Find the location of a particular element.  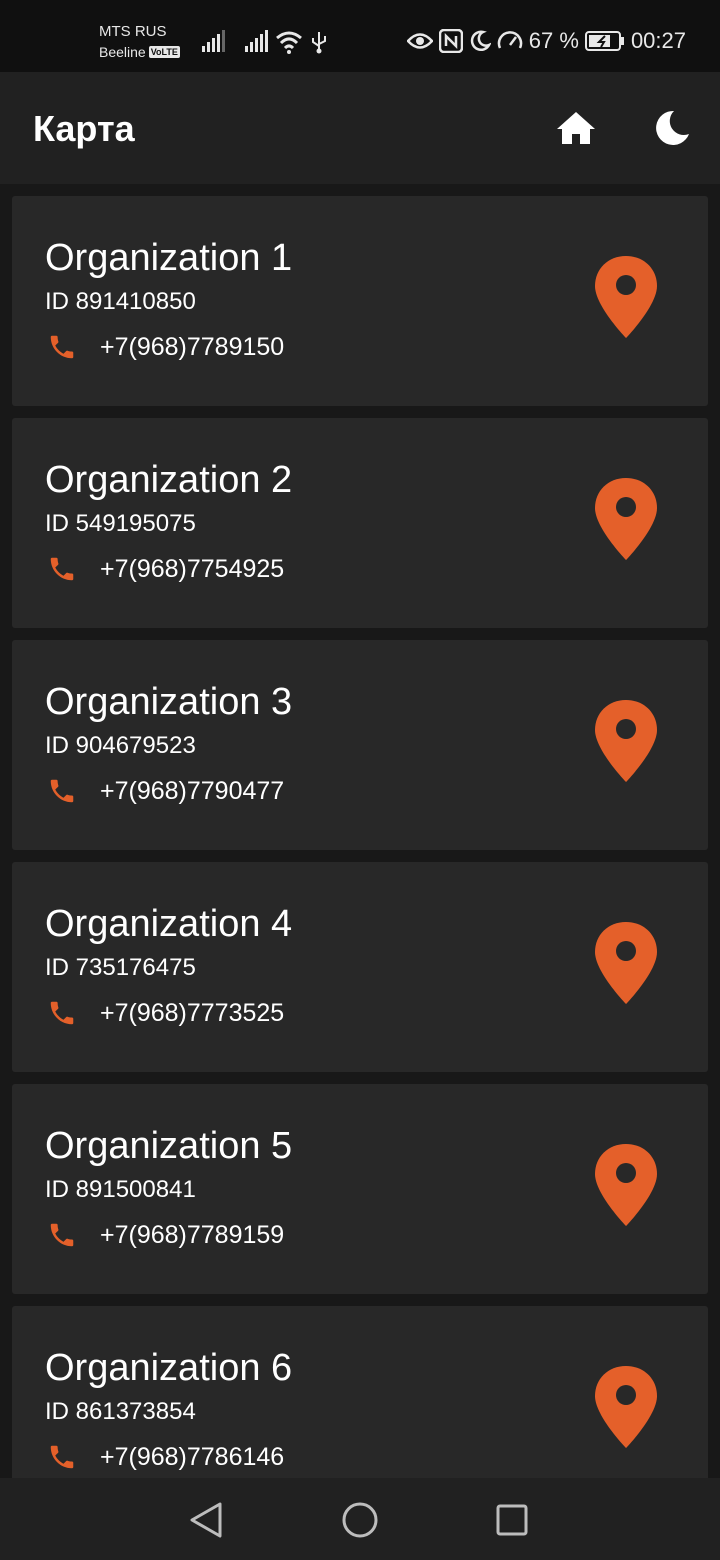

back-triangle-icon is located at coordinates (206, 1520).